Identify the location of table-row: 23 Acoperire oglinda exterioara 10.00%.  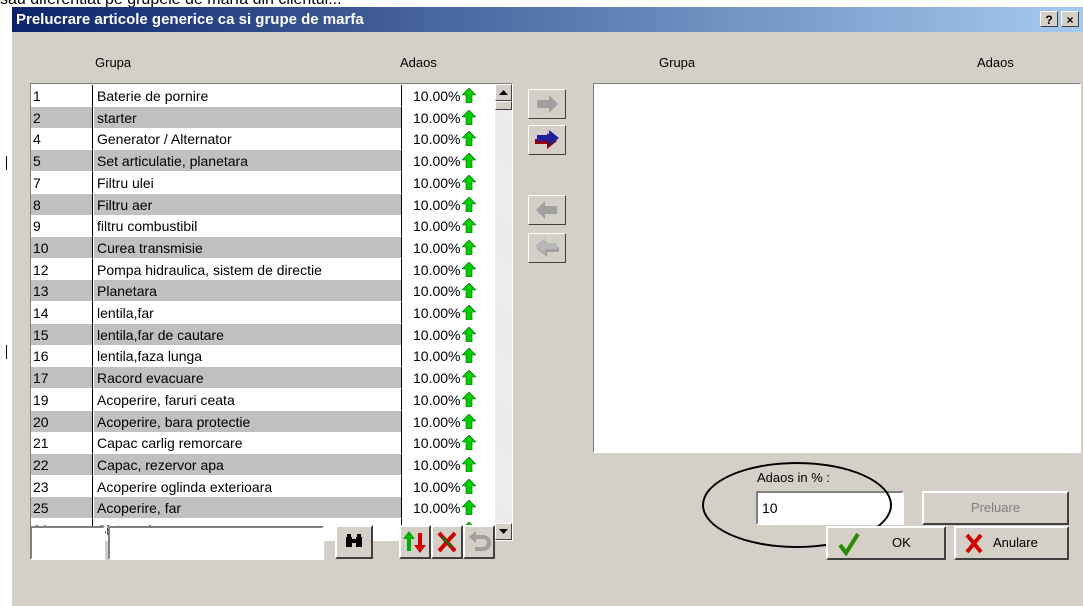
(263, 486).